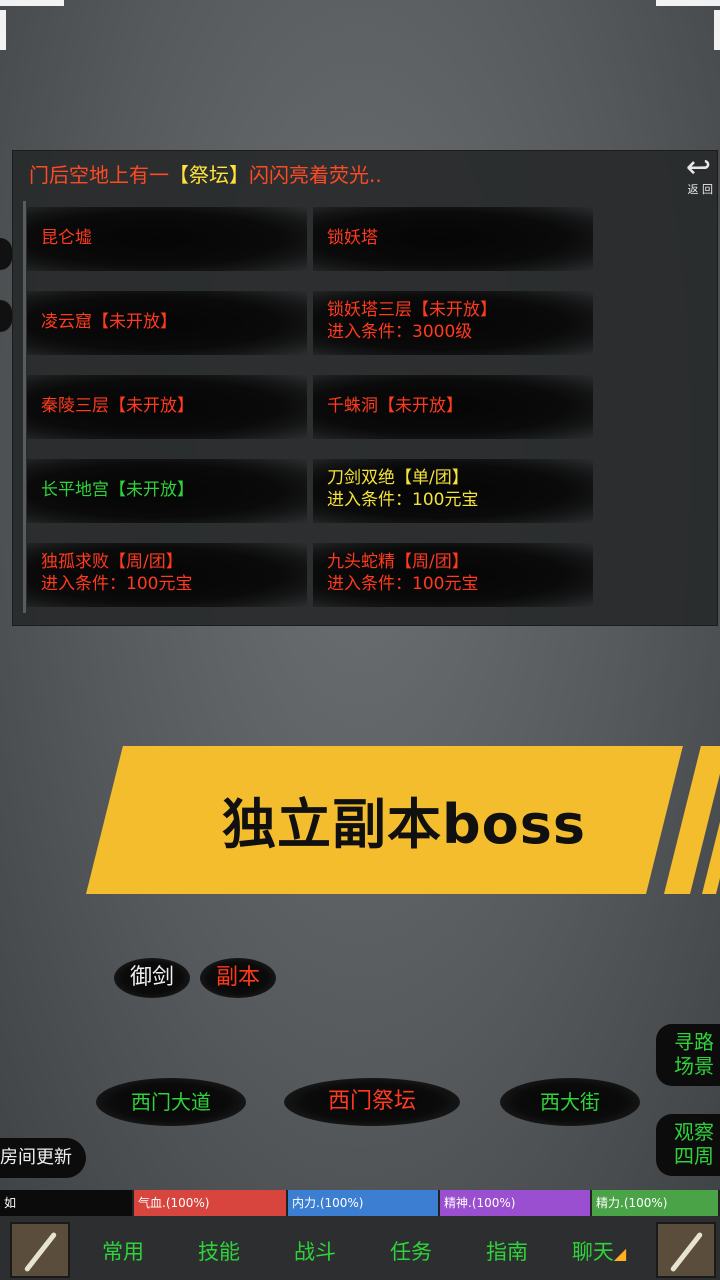 This screenshot has width=720, height=1280. I want to click on banner-title: 独立副本boss, so click(404, 824).